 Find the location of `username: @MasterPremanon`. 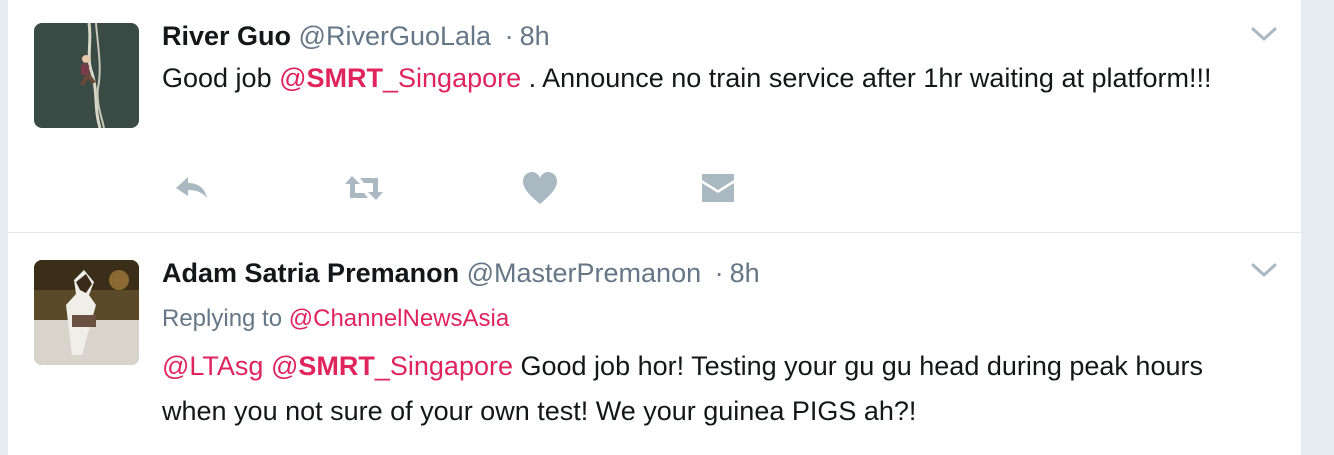

username: @MasterPremanon is located at coordinates (584, 273).